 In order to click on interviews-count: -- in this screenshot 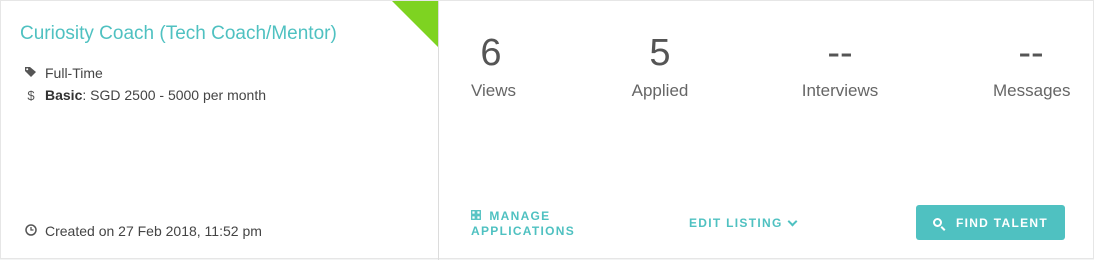, I will do `click(840, 53)`.